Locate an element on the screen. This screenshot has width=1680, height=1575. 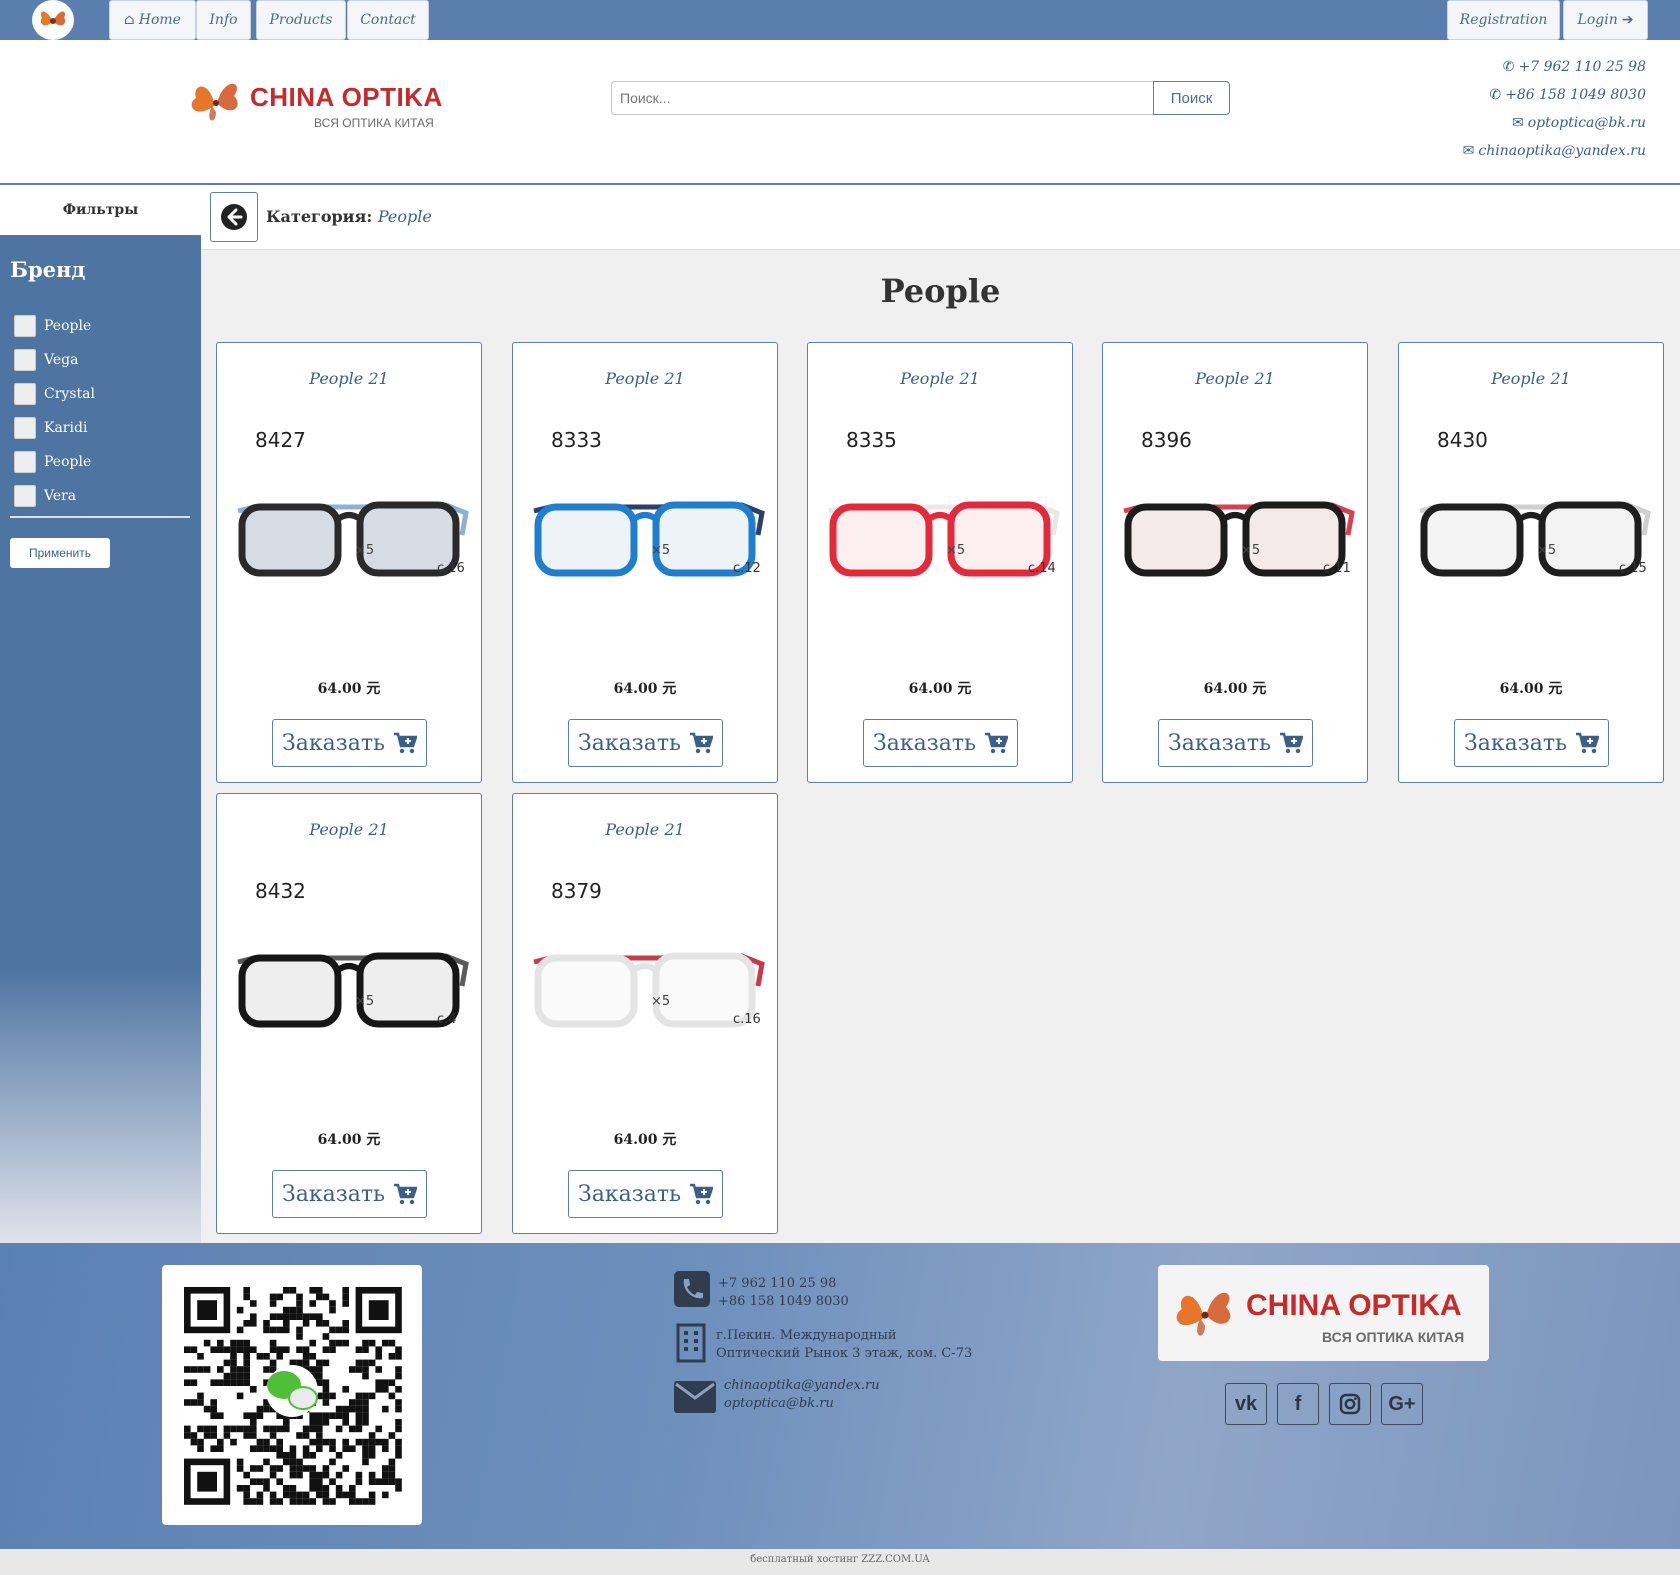
instagram-icon is located at coordinates (1350, 1404).